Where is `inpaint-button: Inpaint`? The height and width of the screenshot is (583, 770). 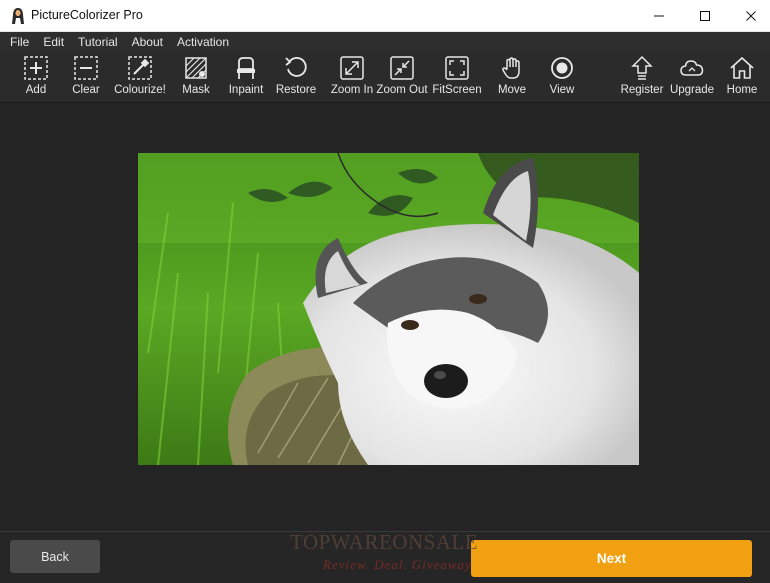 inpaint-button: Inpaint is located at coordinates (246, 78).